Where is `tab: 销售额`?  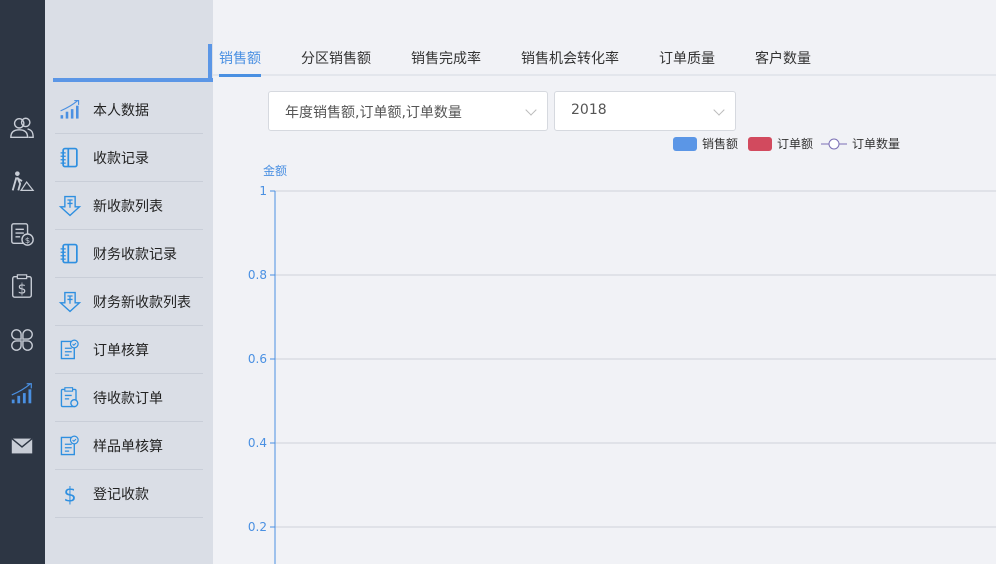 tab: 销售额 is located at coordinates (240, 62).